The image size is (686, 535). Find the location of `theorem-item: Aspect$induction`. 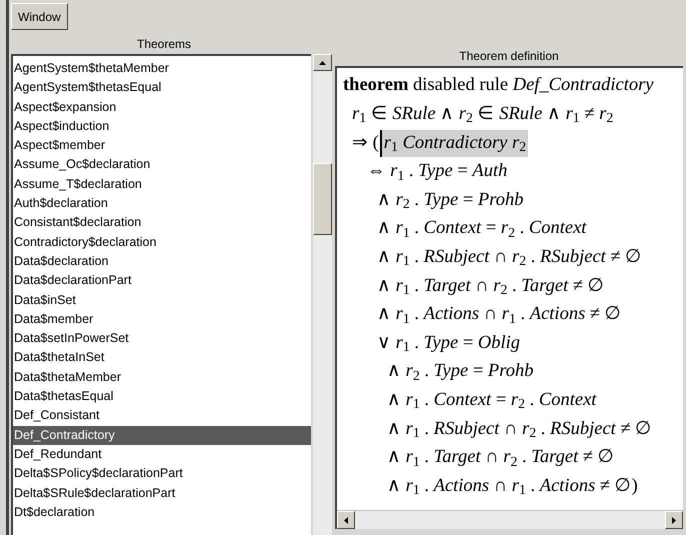

theorem-item: Aspect$induction is located at coordinates (162, 126).